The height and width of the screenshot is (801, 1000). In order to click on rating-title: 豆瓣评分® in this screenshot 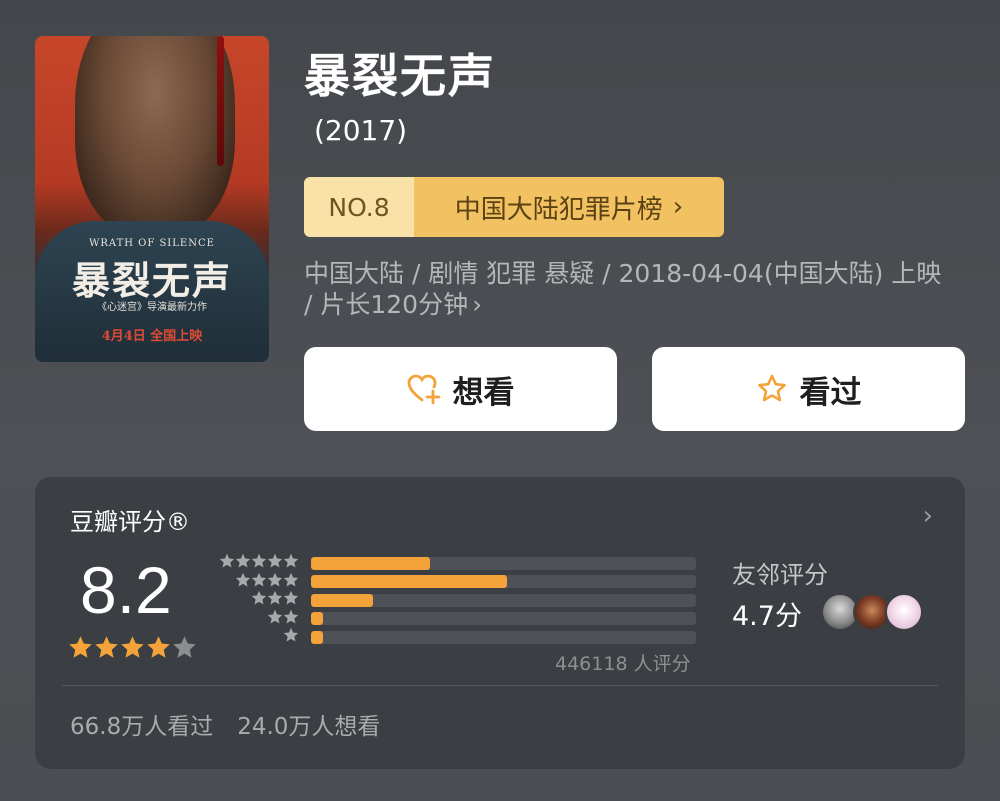, I will do `click(130, 522)`.